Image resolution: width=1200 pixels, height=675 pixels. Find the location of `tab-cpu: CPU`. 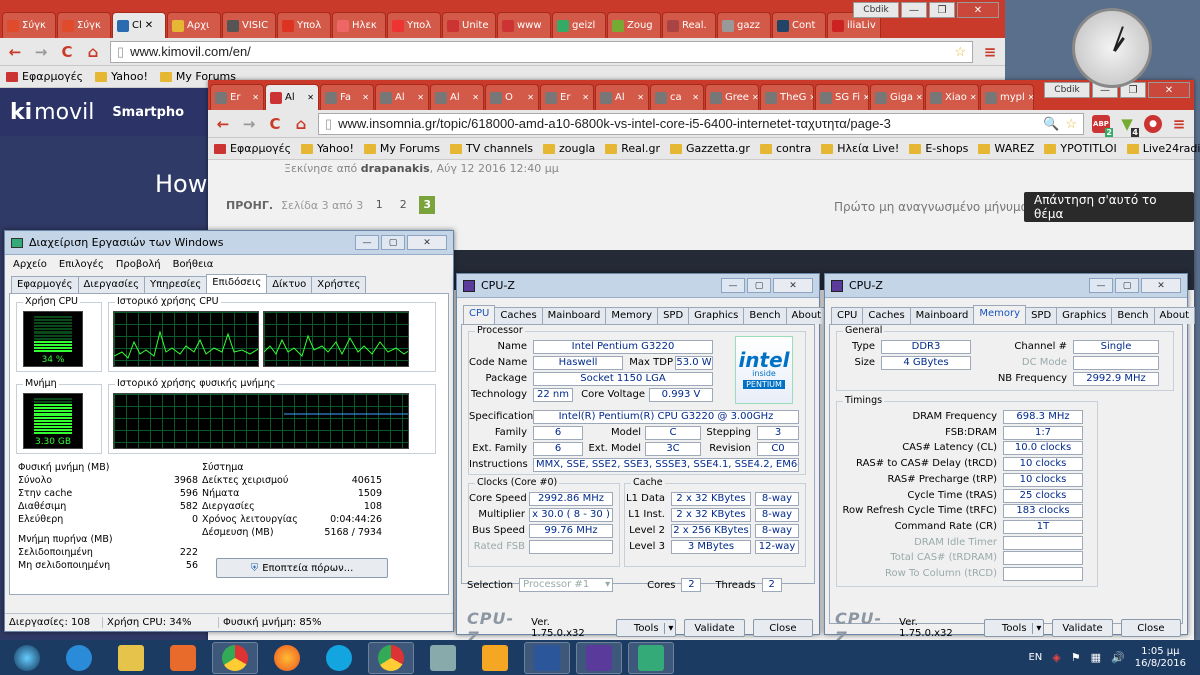

tab-cpu: CPU is located at coordinates (847, 315).